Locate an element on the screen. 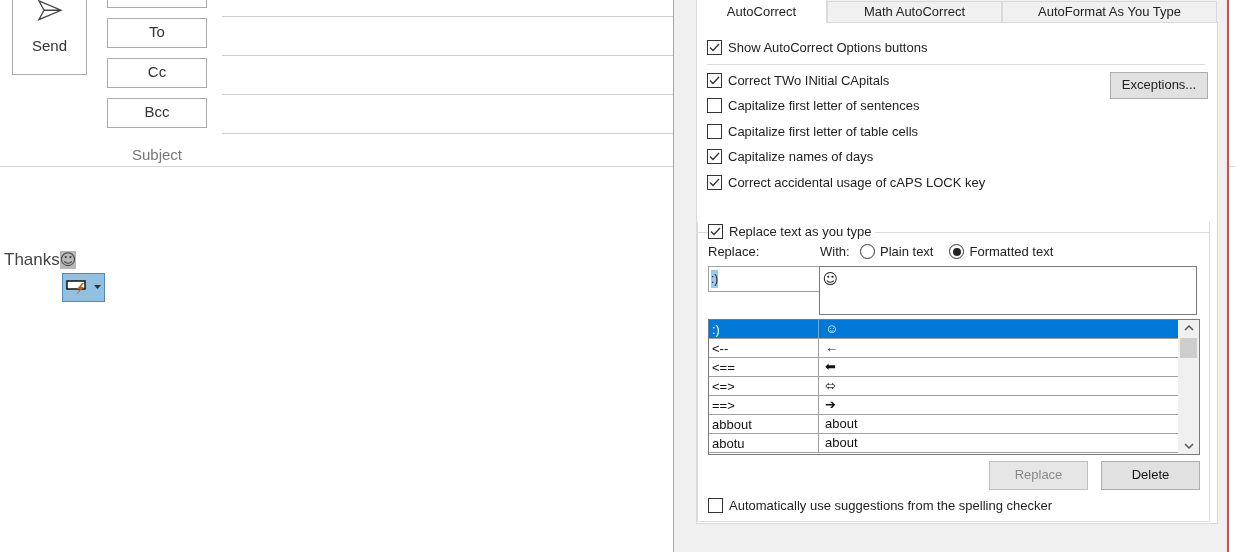 This screenshot has height=552, width=1235. option-label: Automatically use suggestions from the spelling checker is located at coordinates (890, 505).